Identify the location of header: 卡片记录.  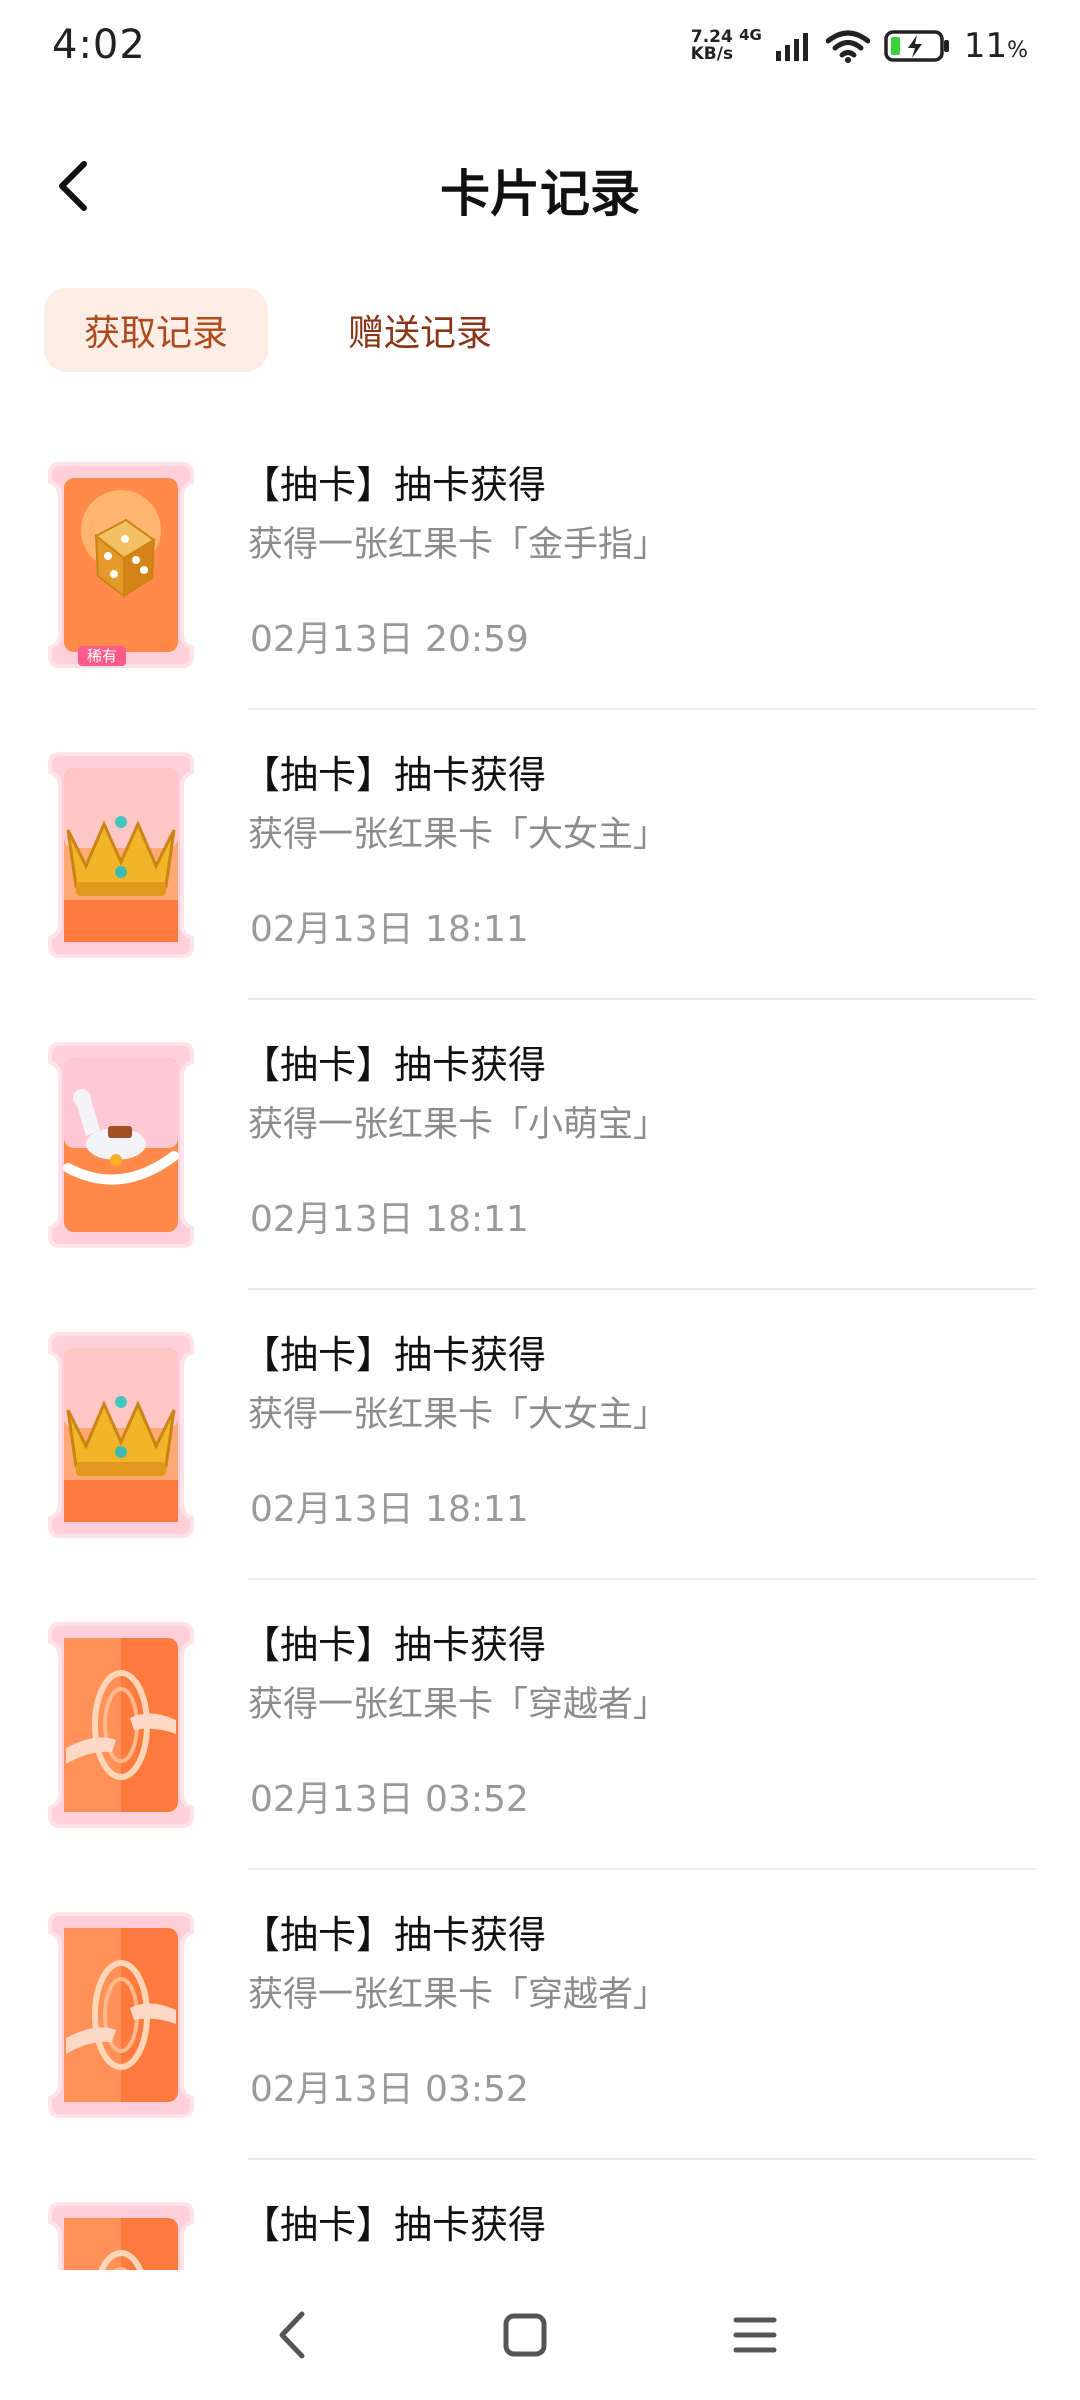
(540, 185).